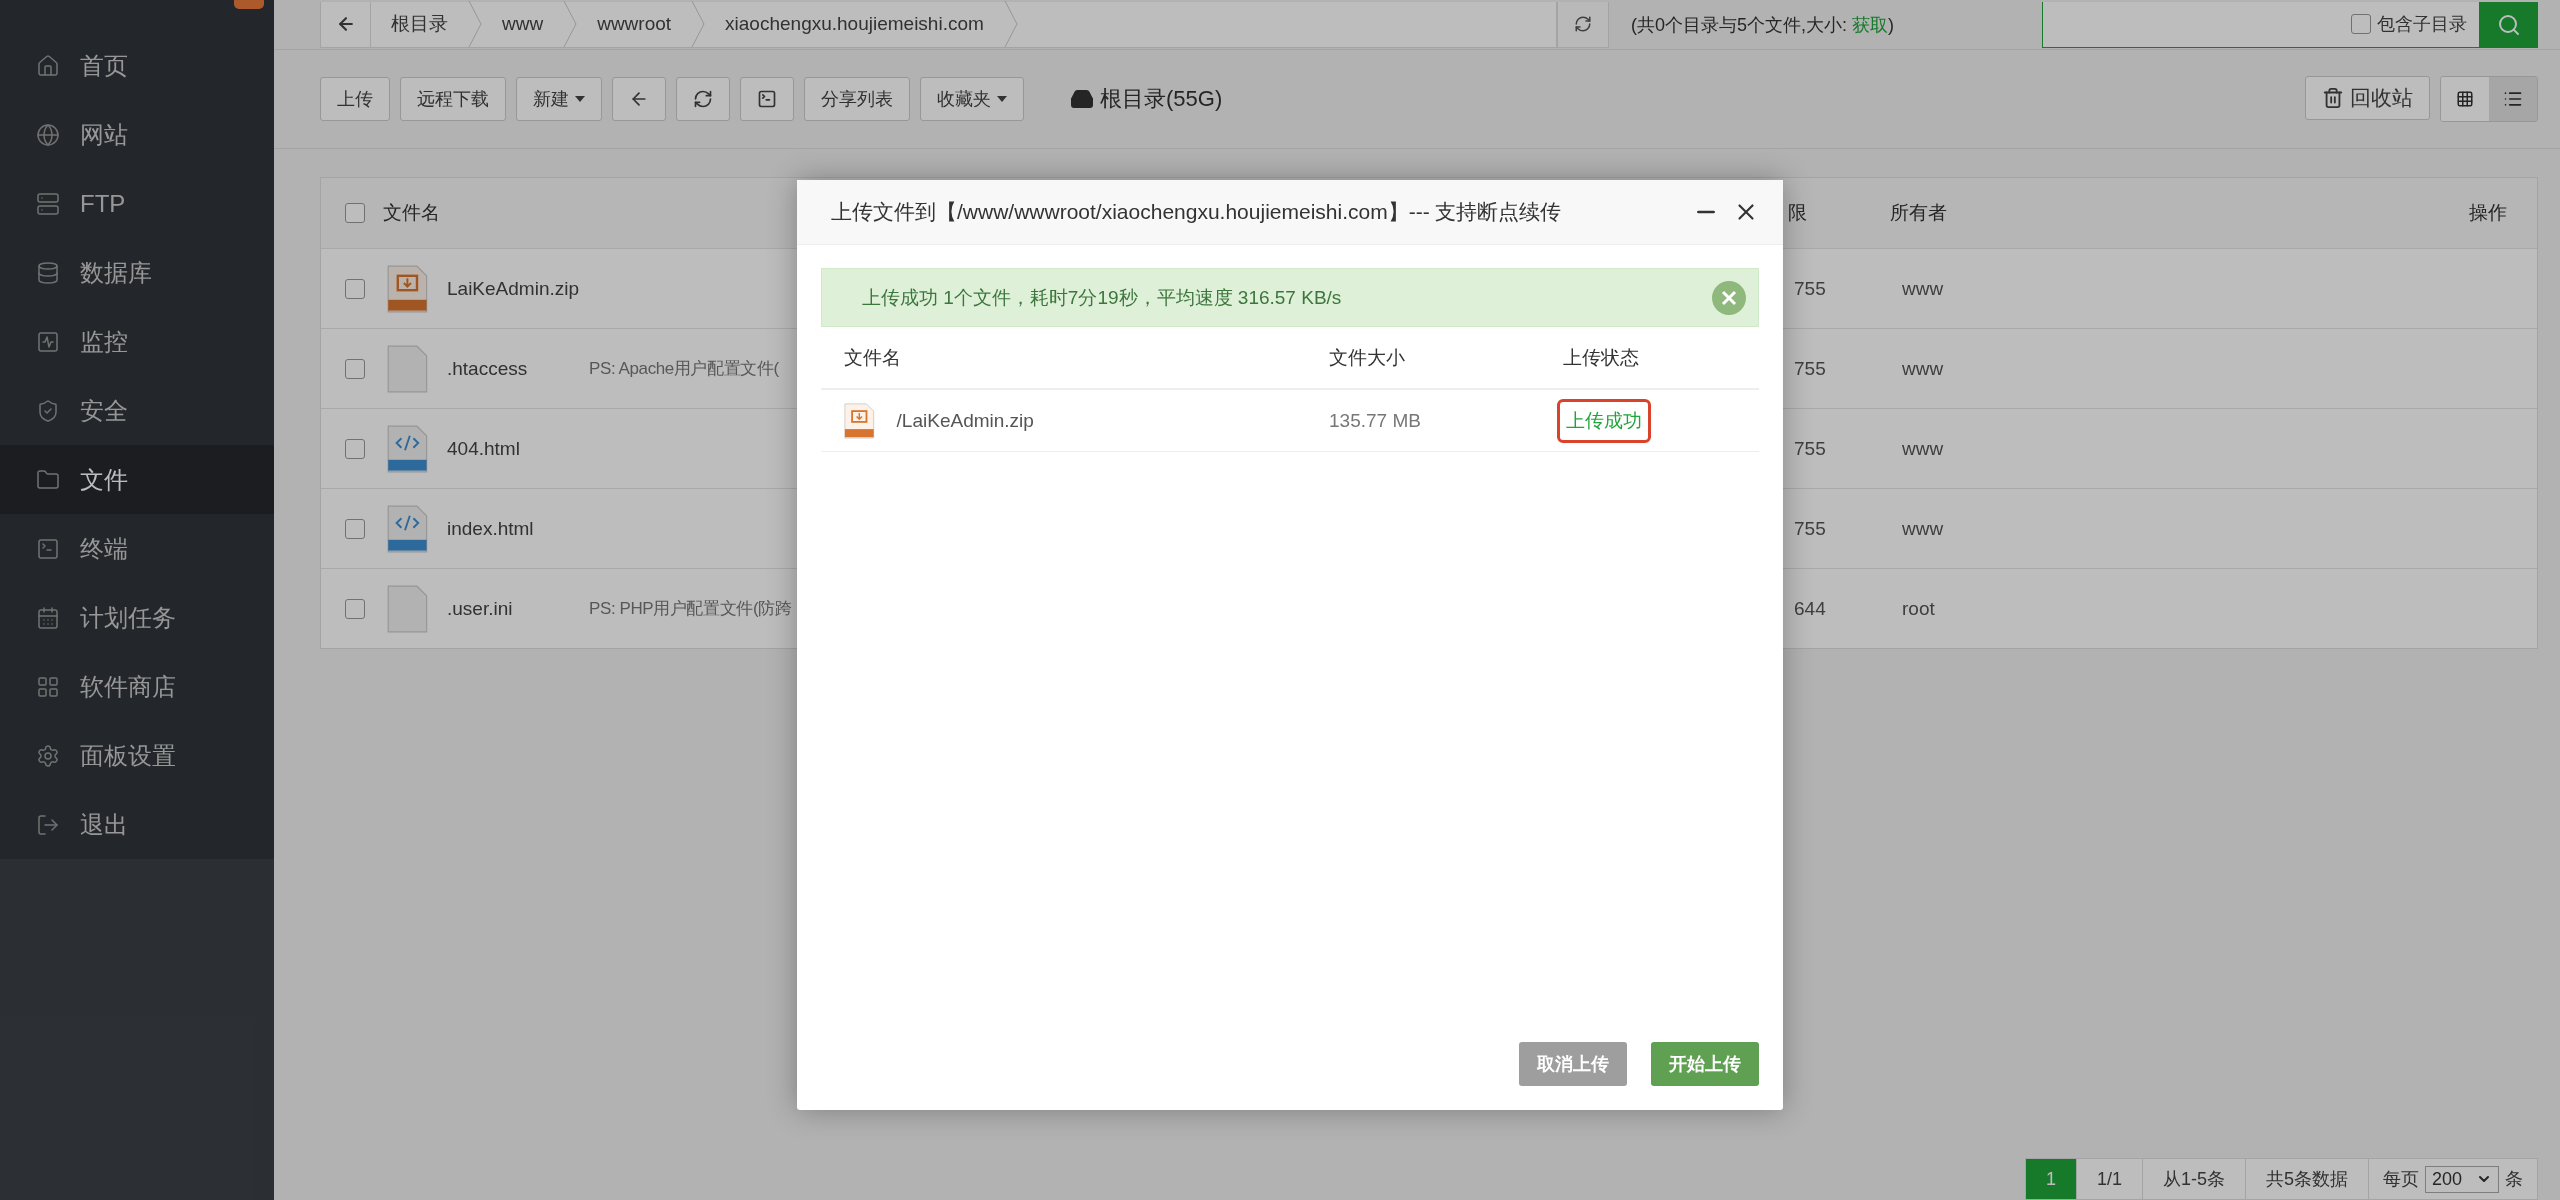 The image size is (2560, 1200). Describe the element at coordinates (2194, 1179) in the screenshot. I see `row-range: 从1-5条` at that location.